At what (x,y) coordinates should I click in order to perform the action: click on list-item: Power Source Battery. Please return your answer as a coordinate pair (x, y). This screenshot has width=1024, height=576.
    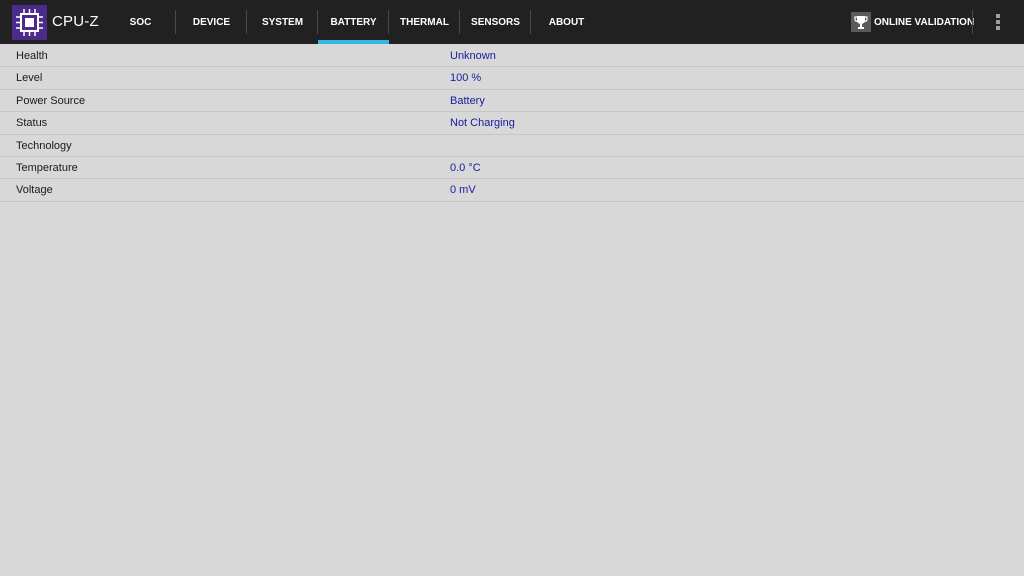
    Looking at the image, I should click on (512, 101).